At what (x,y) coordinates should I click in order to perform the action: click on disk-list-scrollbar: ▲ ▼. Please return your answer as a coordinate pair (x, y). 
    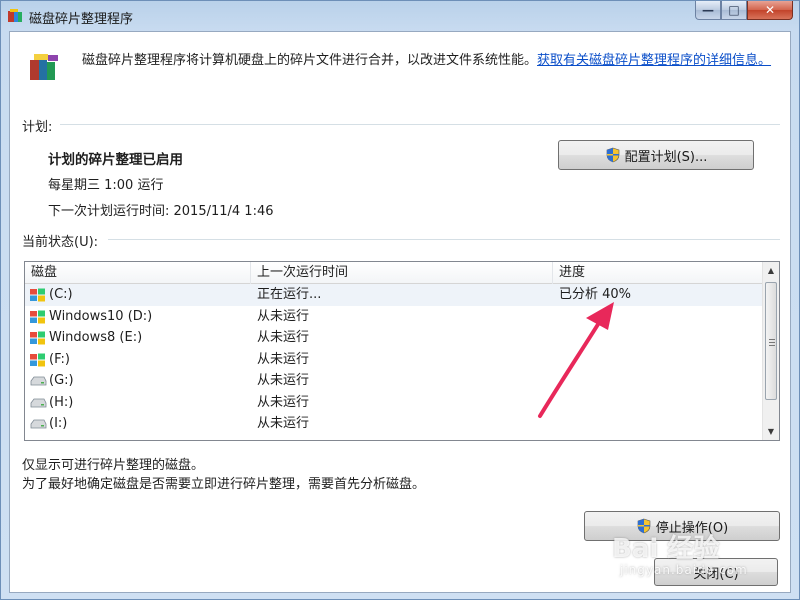
    Looking at the image, I should click on (770, 351).